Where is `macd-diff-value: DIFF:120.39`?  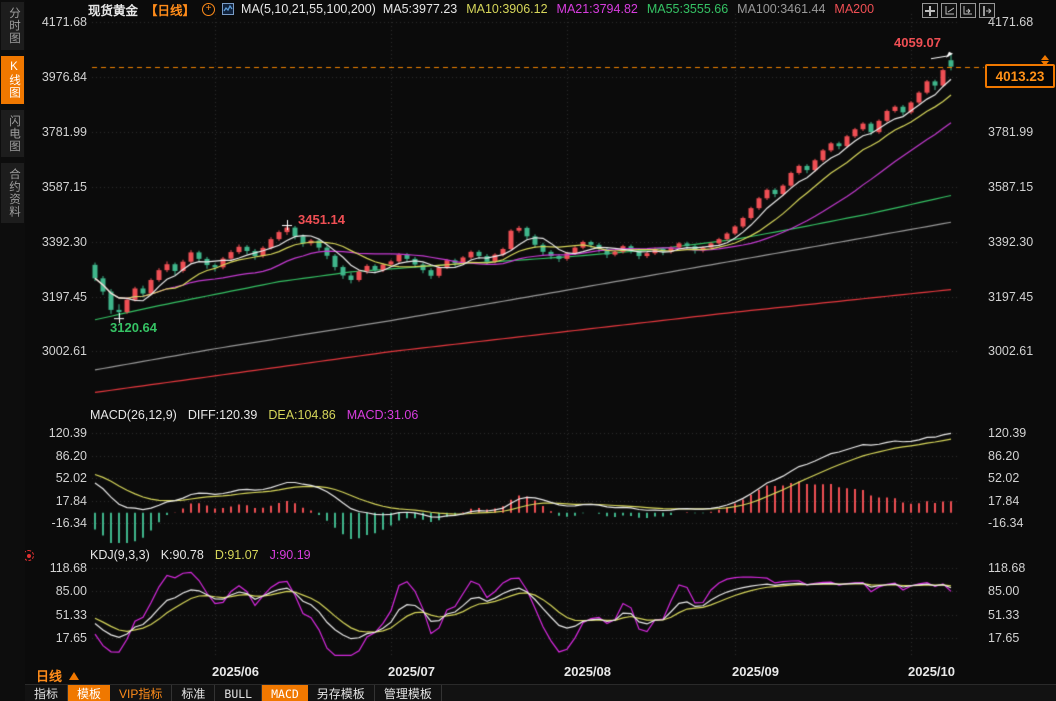
macd-diff-value: DIFF:120.39 is located at coordinates (222, 415).